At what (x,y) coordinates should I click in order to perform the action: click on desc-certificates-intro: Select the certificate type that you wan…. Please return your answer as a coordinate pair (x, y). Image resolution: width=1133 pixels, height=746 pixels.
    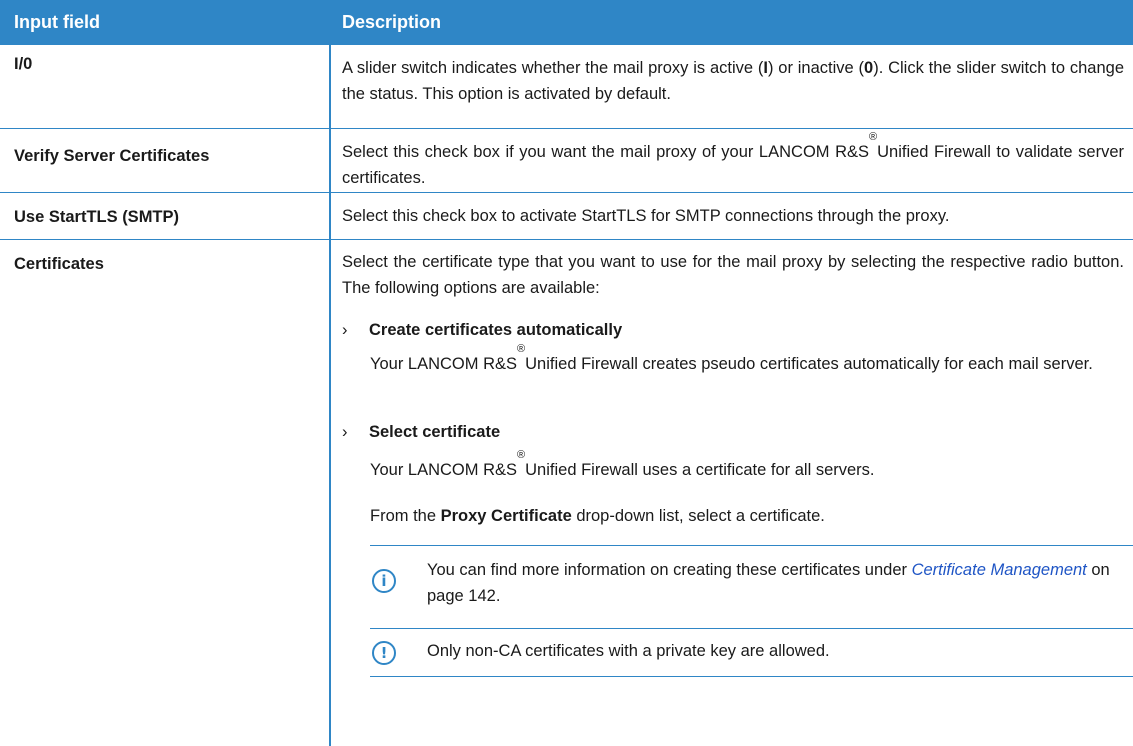
    Looking at the image, I should click on (733, 275).